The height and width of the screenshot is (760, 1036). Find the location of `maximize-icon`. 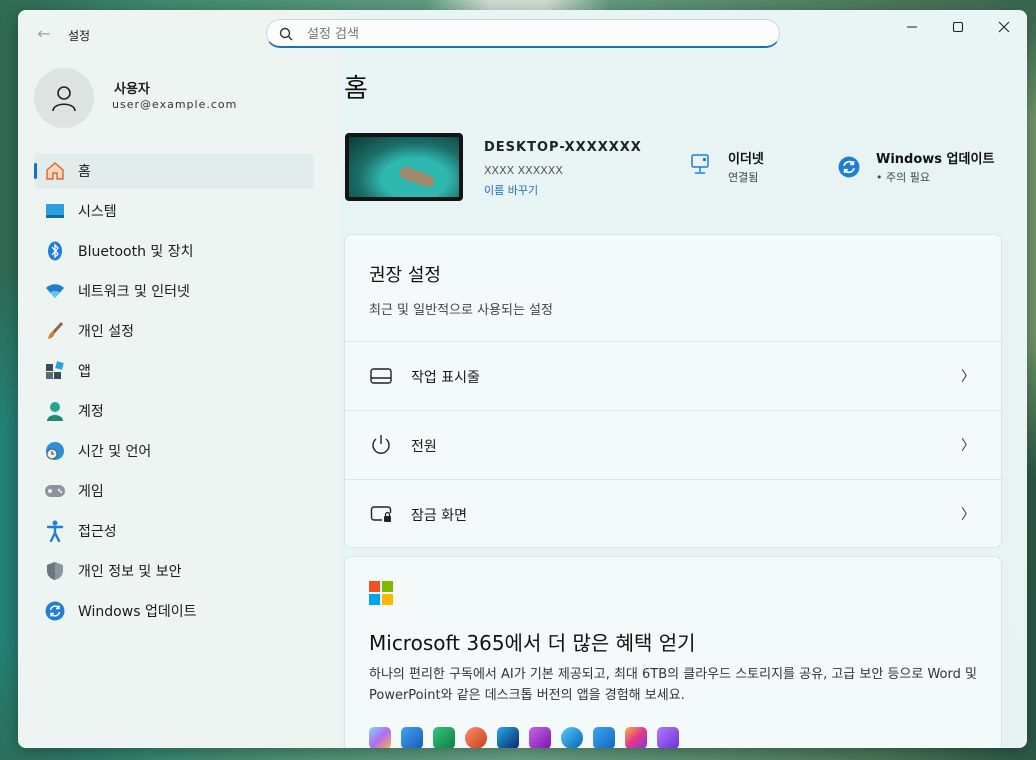

maximize-icon is located at coordinates (958, 27).